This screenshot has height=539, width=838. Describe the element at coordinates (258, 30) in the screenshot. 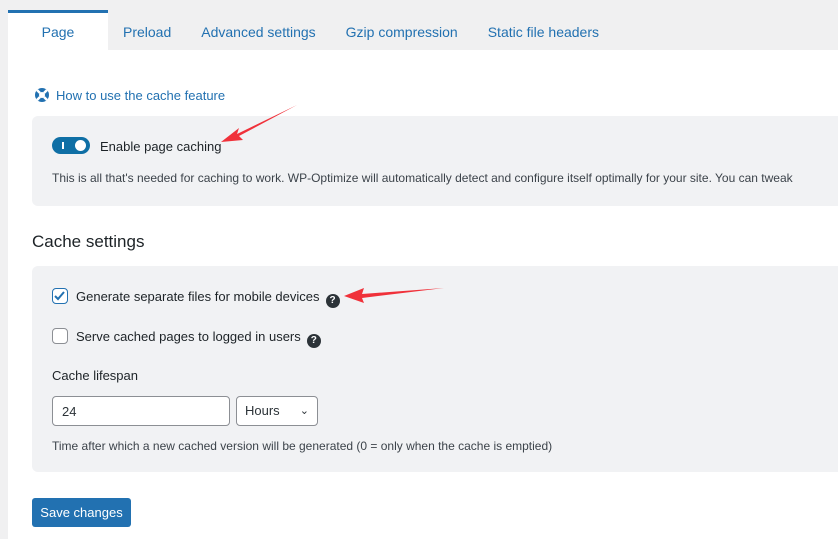

I see `tab-advanced-settings: Advanced settings` at that location.